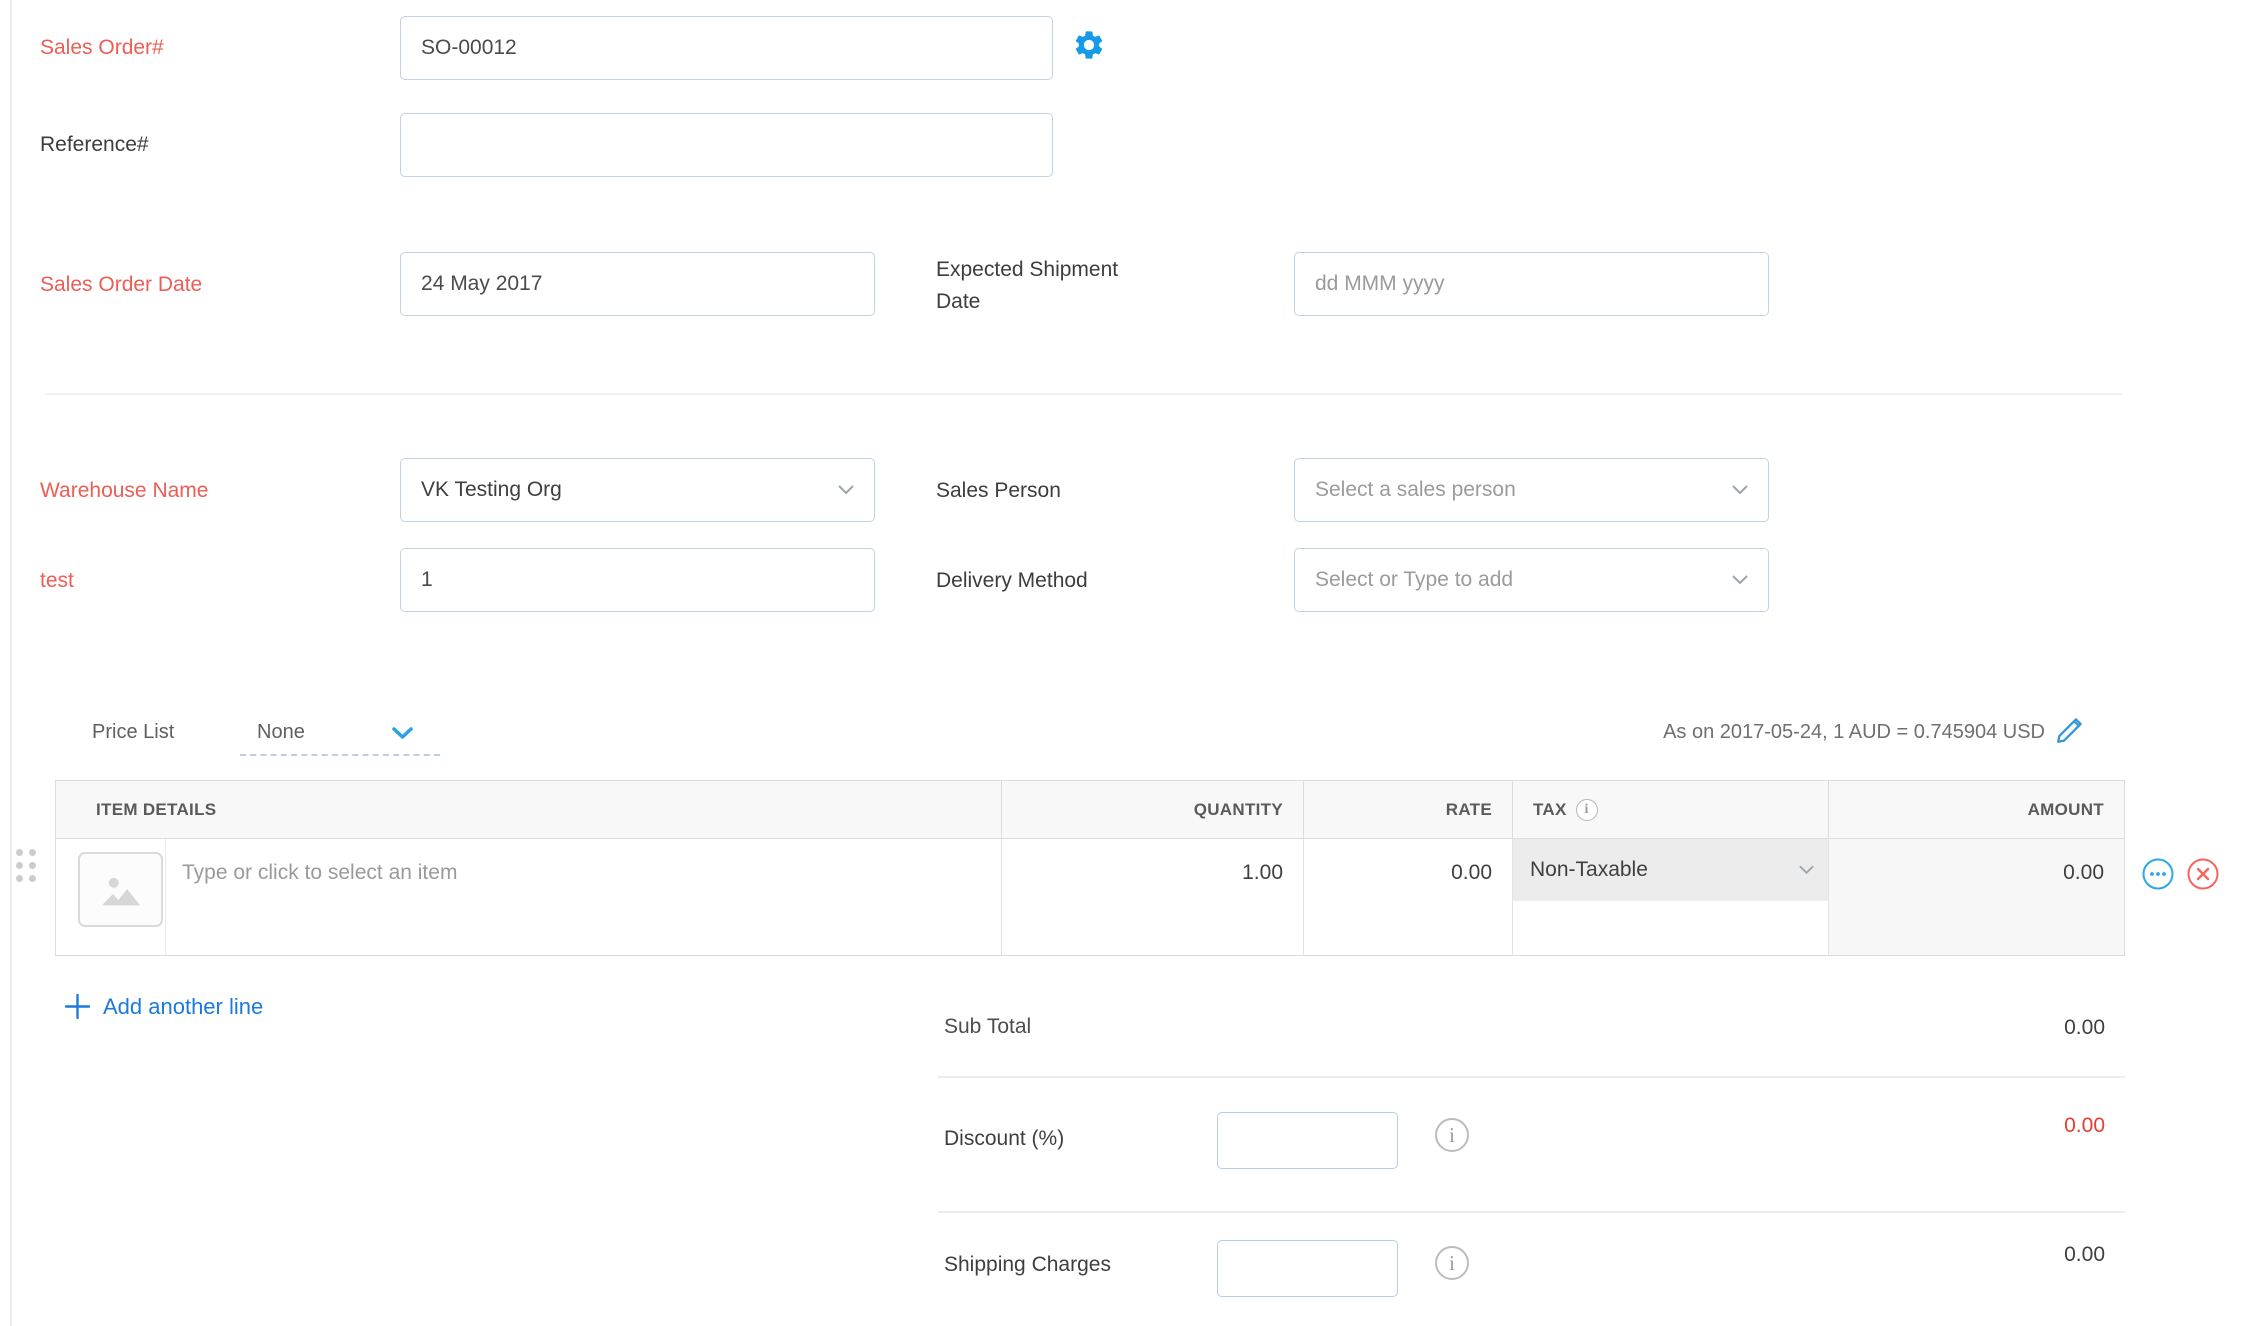 The width and height of the screenshot is (2264, 1326). What do you see at coordinates (2084, 1254) in the screenshot?
I see `shipping-charges-value: 0.00` at bounding box center [2084, 1254].